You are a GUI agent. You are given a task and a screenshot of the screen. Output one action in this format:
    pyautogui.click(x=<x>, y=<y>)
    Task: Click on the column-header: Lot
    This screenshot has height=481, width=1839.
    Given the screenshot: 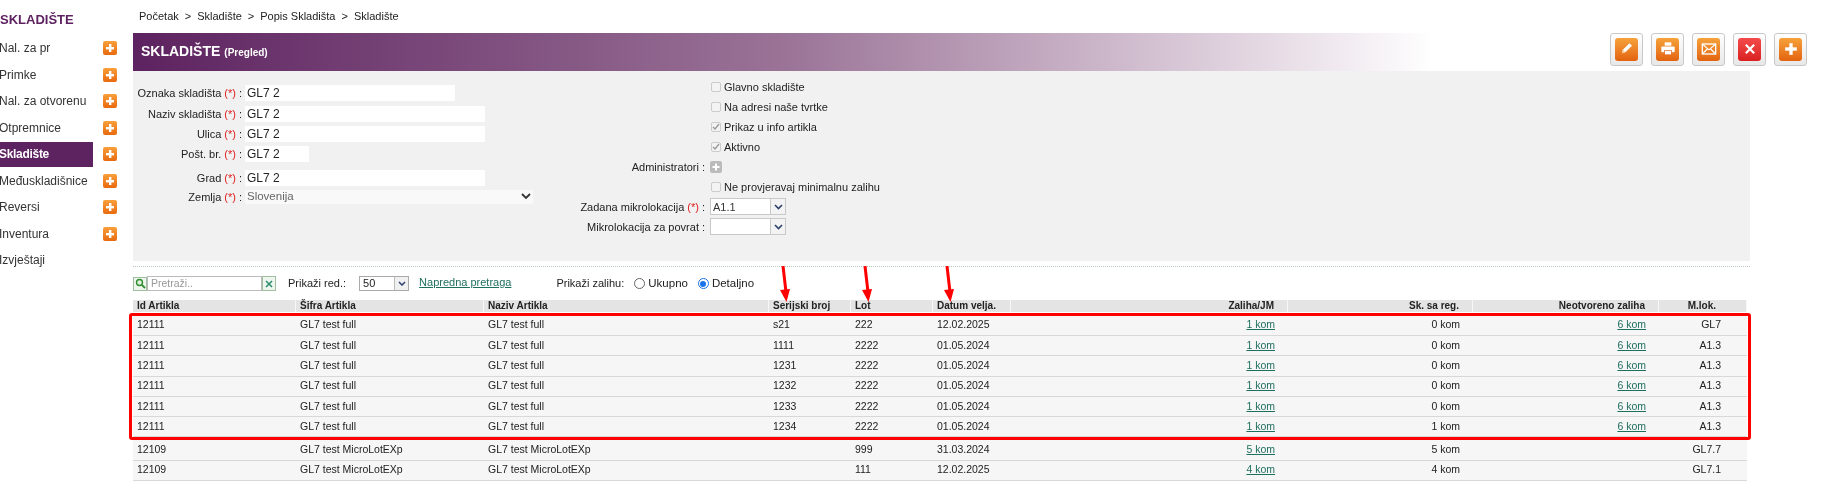 What is the action you would take?
    pyautogui.click(x=863, y=305)
    